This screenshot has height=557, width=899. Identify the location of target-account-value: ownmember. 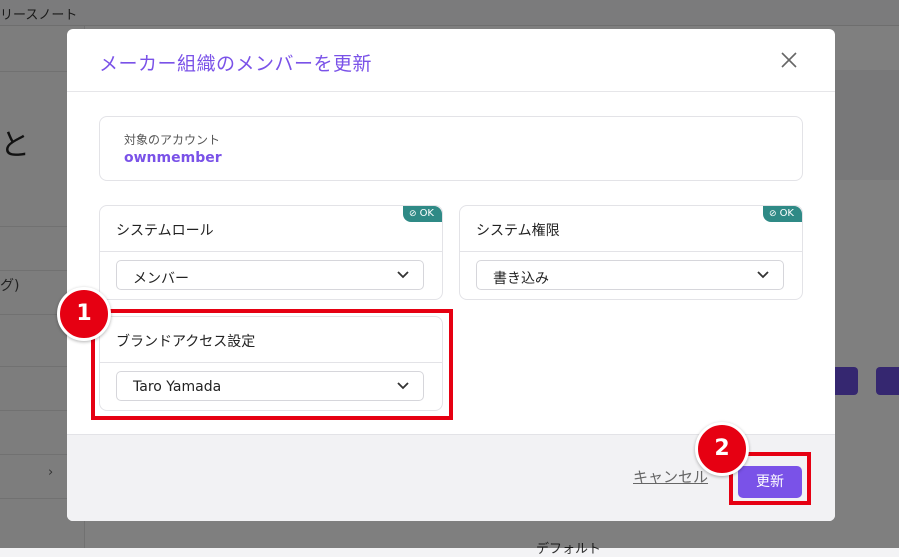
(173, 158).